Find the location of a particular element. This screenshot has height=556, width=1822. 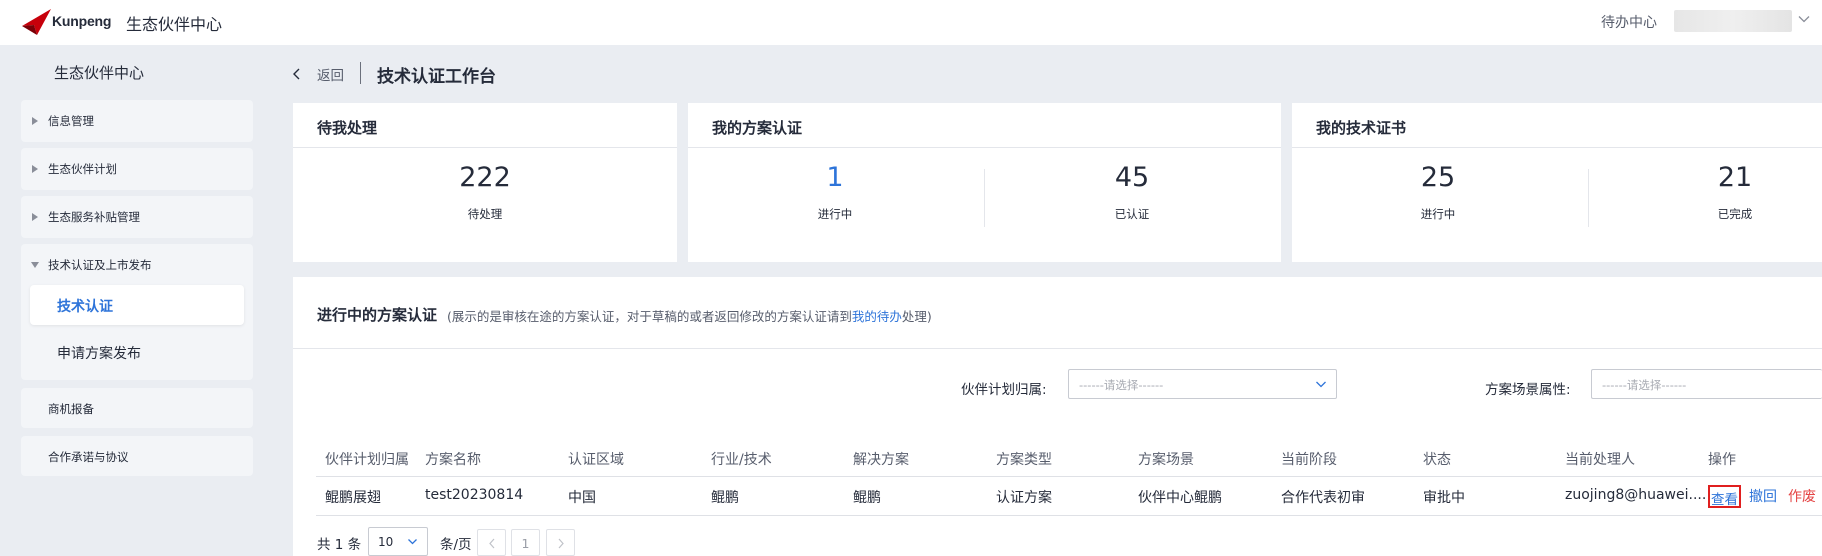

sidebar-item-agreement: 合作承诺与协议 is located at coordinates (137, 456).